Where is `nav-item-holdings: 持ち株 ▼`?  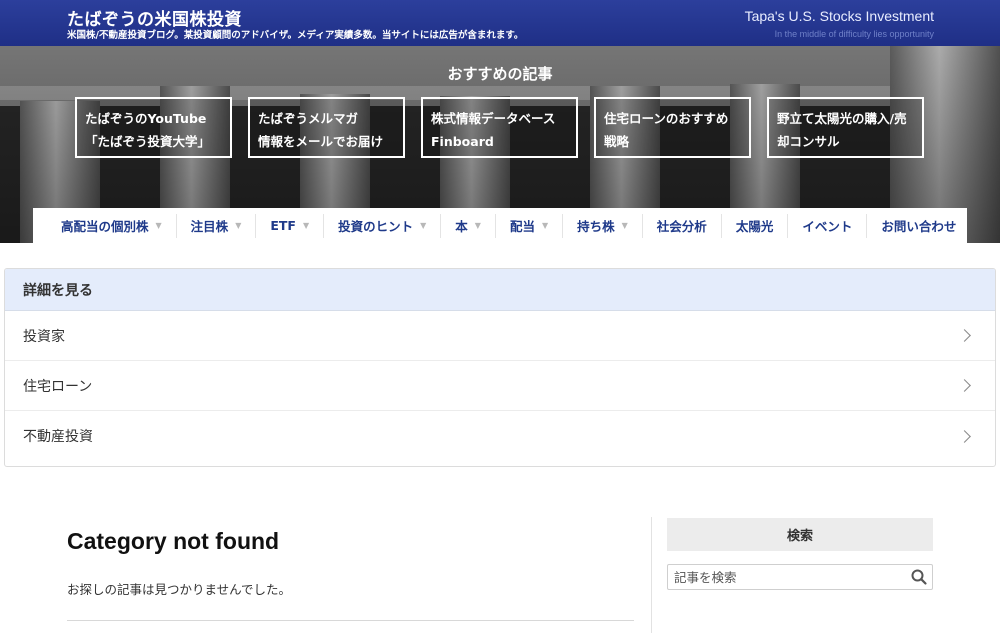
nav-item-holdings: 持ち株 ▼ is located at coordinates (603, 225).